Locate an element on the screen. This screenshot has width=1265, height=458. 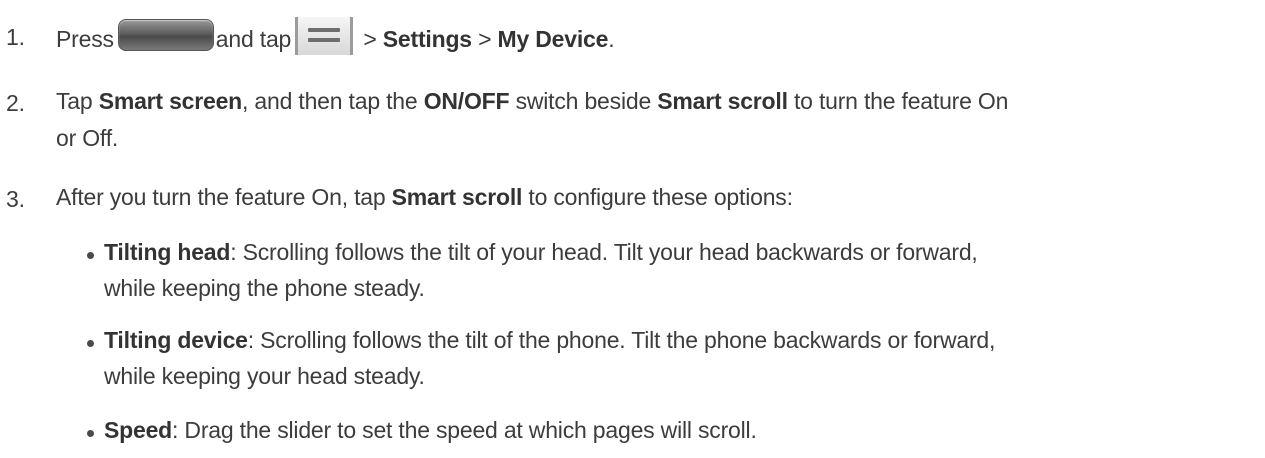
step-text-segment: or Off. is located at coordinates (87, 138).